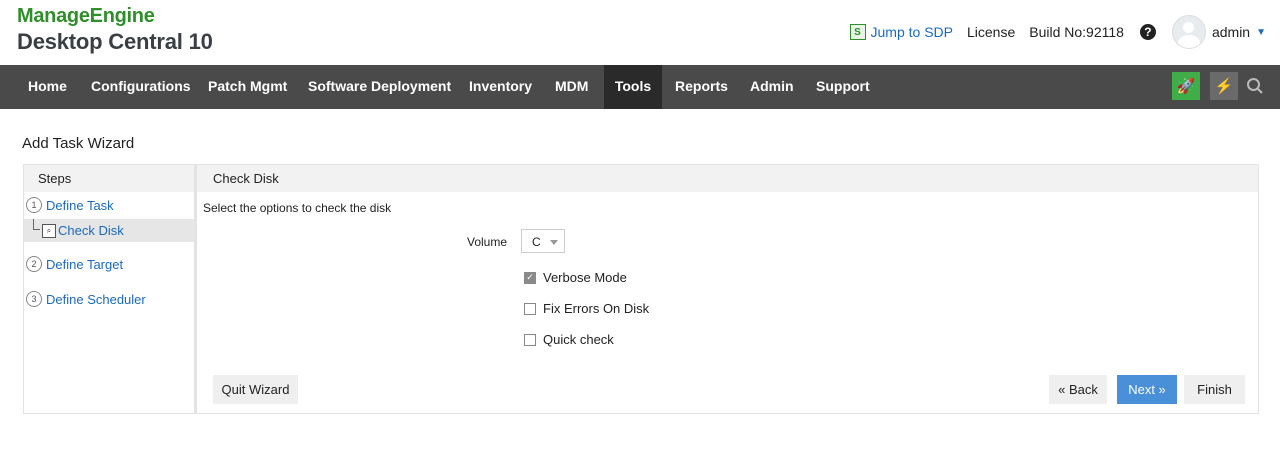 The width and height of the screenshot is (1280, 458). Describe the element at coordinates (772, 87) in the screenshot. I see `nav-item-admin: Admin` at that location.